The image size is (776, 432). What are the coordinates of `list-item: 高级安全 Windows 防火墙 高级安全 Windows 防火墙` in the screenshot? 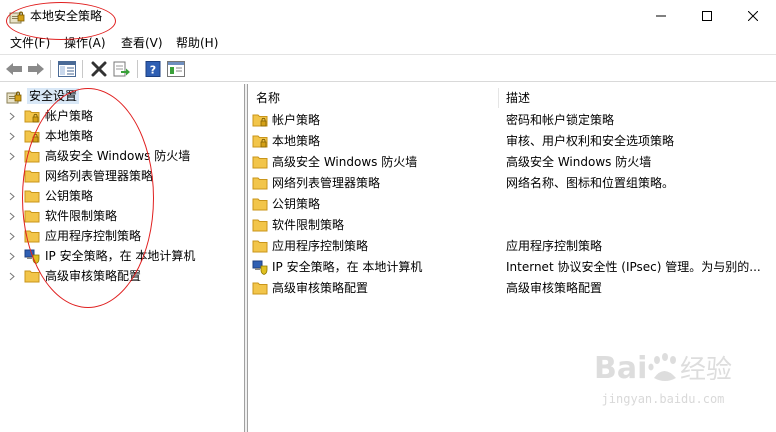 It's located at (512, 161).